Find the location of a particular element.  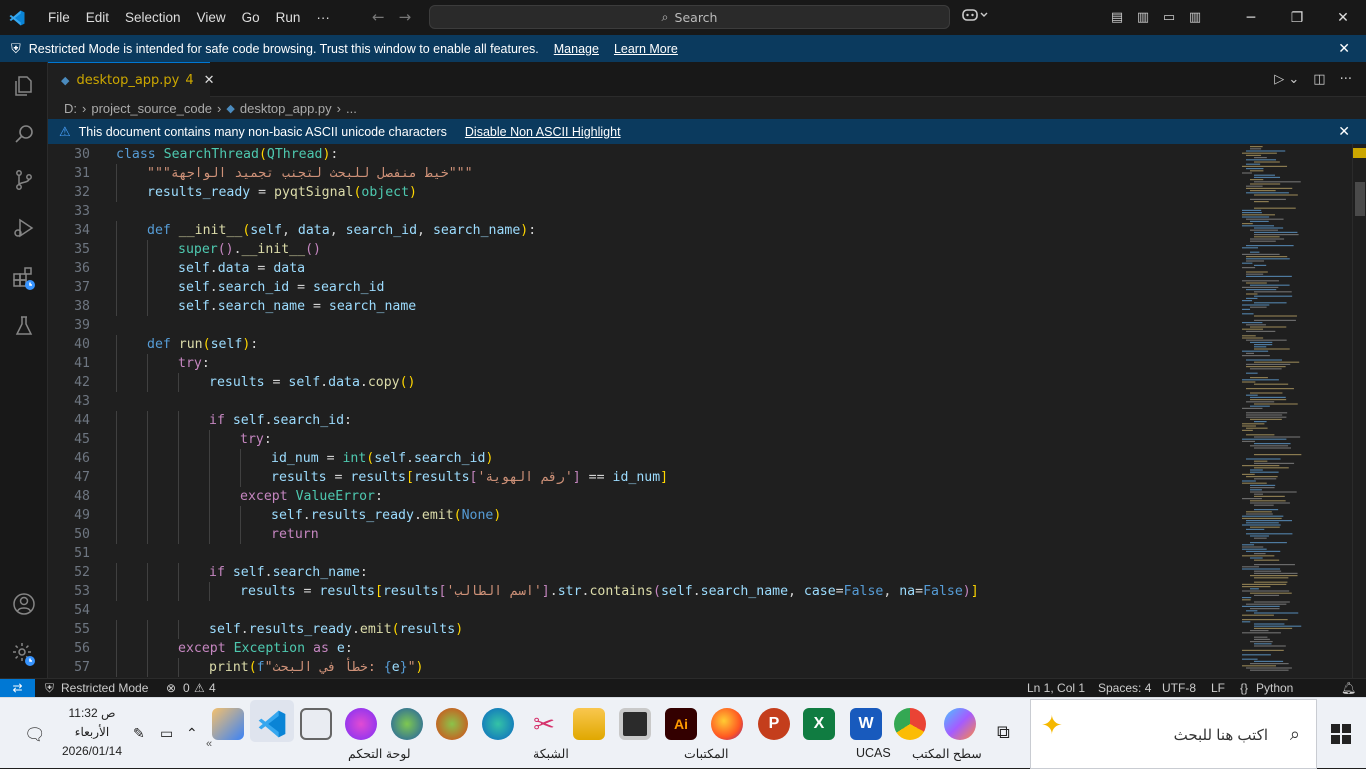

account-icon is located at coordinates (24, 604).